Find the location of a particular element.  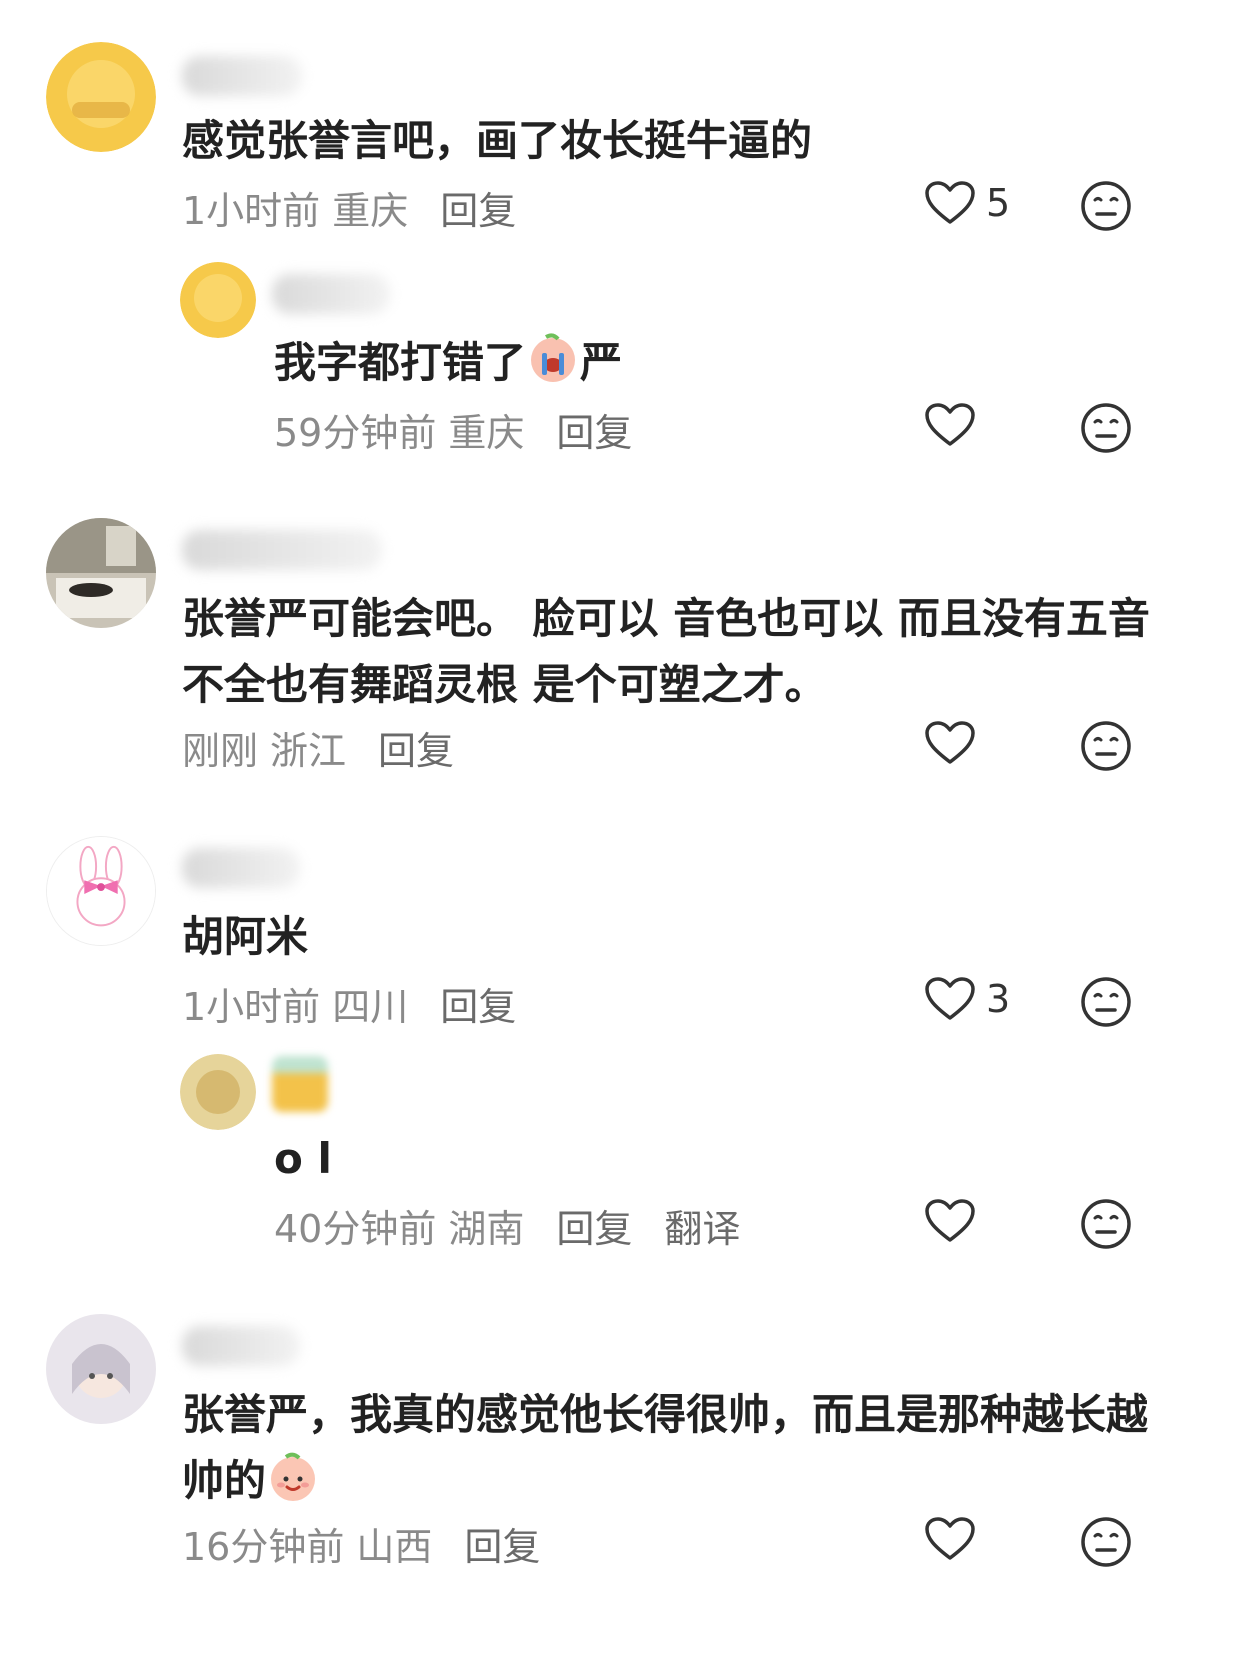

like-button: 5 is located at coordinates (967, 203).